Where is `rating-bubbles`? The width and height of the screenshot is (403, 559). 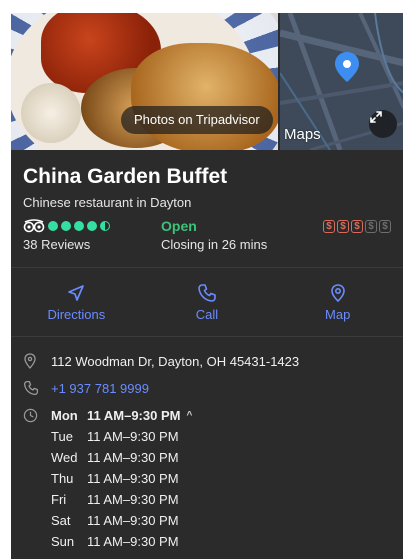
rating-bubbles is located at coordinates (66, 226).